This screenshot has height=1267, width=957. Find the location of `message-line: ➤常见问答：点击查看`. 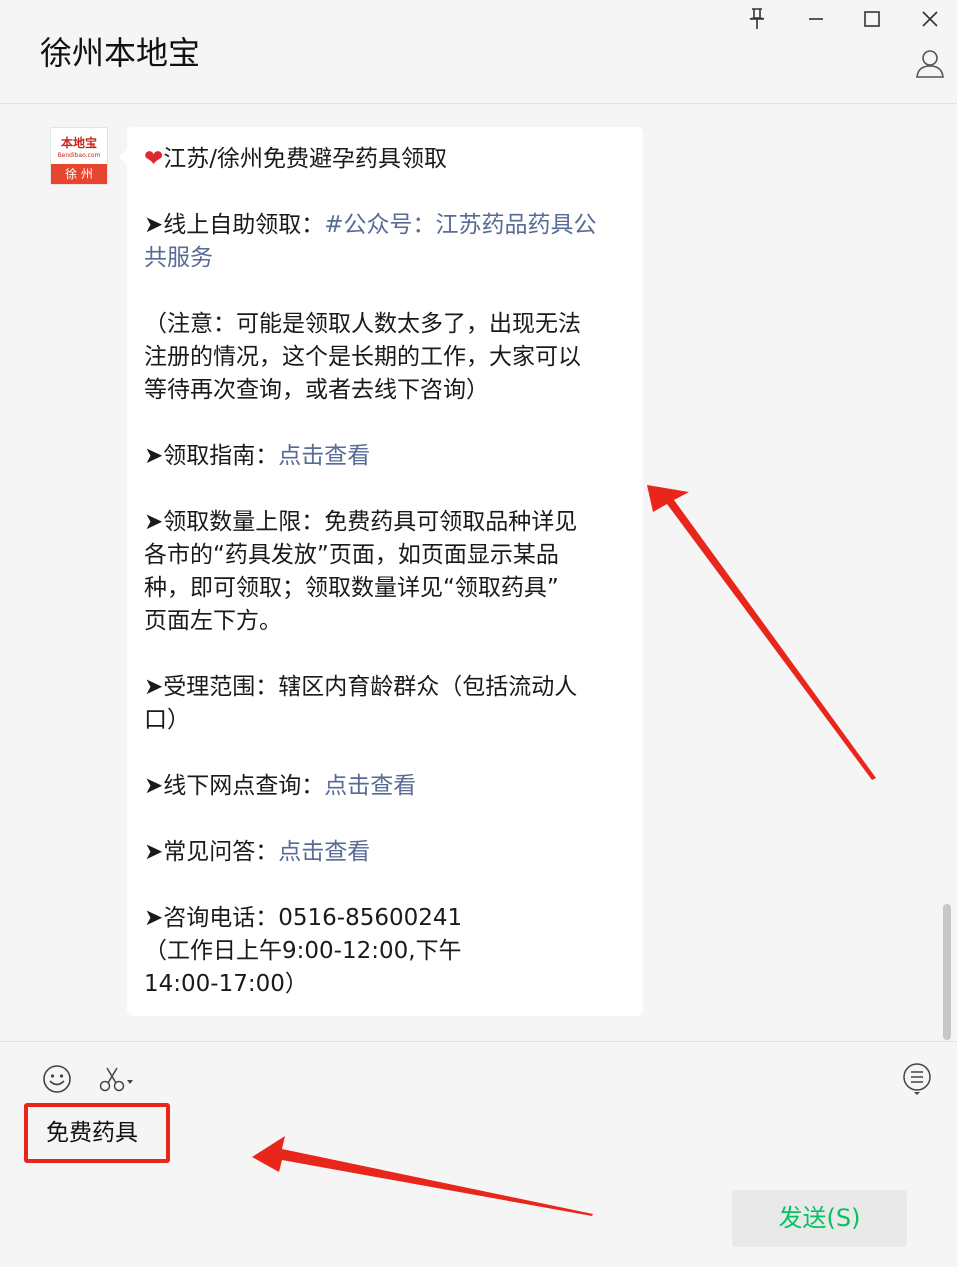

message-line: ➤常见问答：点击查看 is located at coordinates (385, 852).